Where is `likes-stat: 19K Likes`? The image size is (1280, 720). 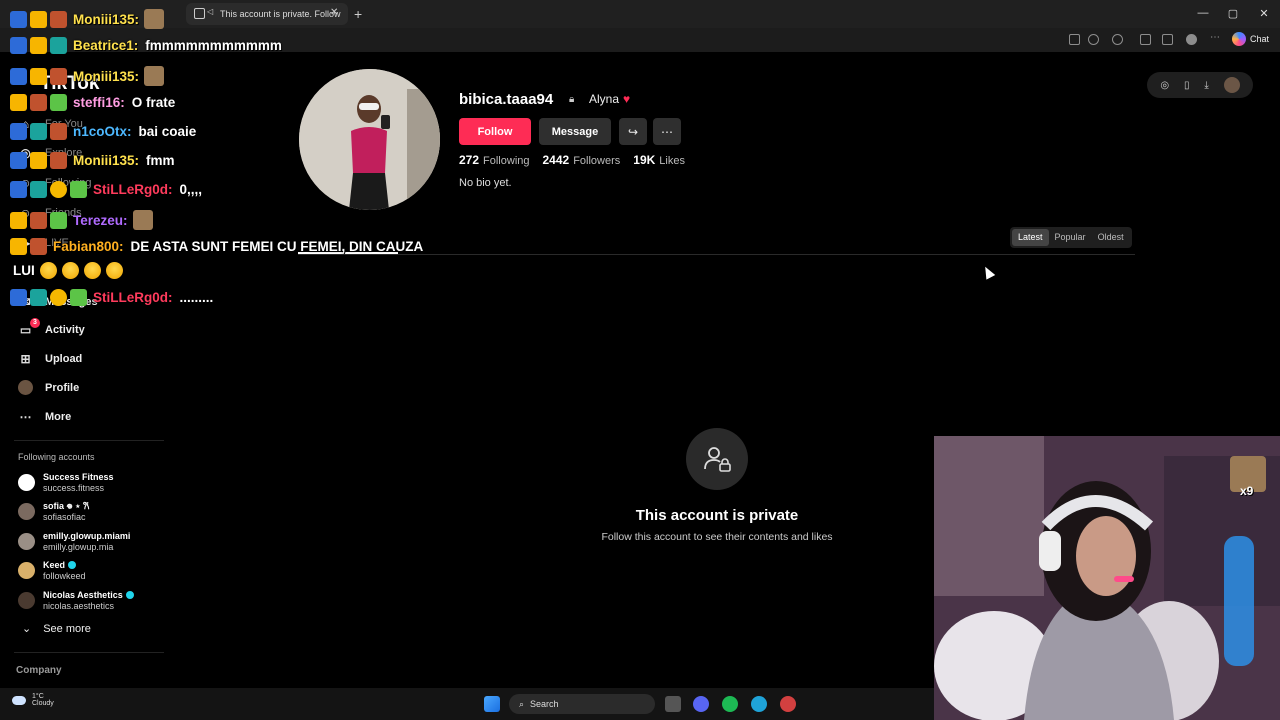
likes-stat: 19K Likes is located at coordinates (659, 160).